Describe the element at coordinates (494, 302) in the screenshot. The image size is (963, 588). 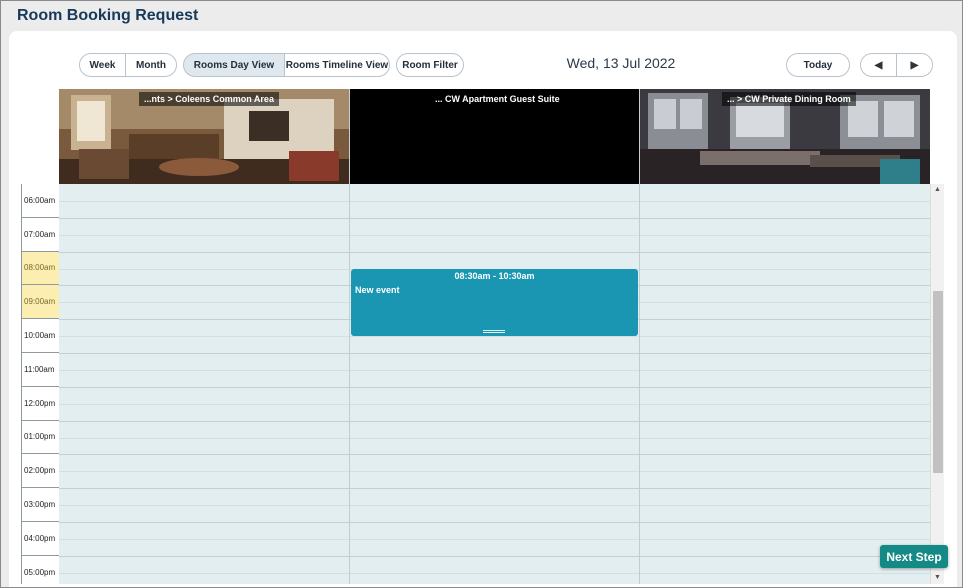
I see `calendar-event: 08:30am - 10:30am New event` at that location.